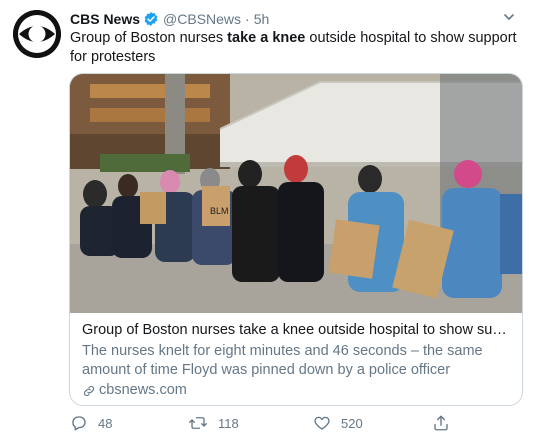 The width and height of the screenshot is (537, 440). I want to click on display-name: CBS News, so click(105, 19).